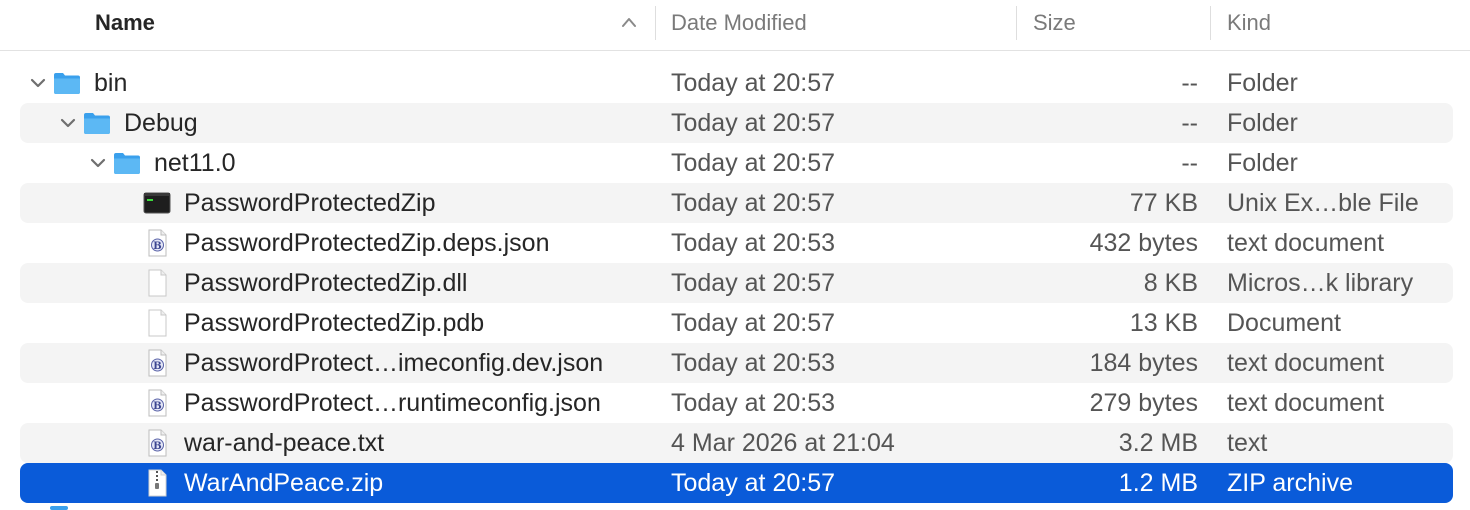 Image resolution: width=1470 pixels, height=510 pixels. I want to click on file-name: PasswordProtectedZip, so click(310, 203).